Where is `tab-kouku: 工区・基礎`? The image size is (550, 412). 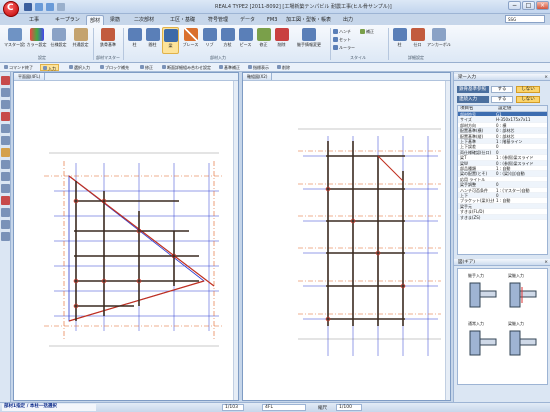 tab-kouku: 工区・基礎 is located at coordinates (182, 20).